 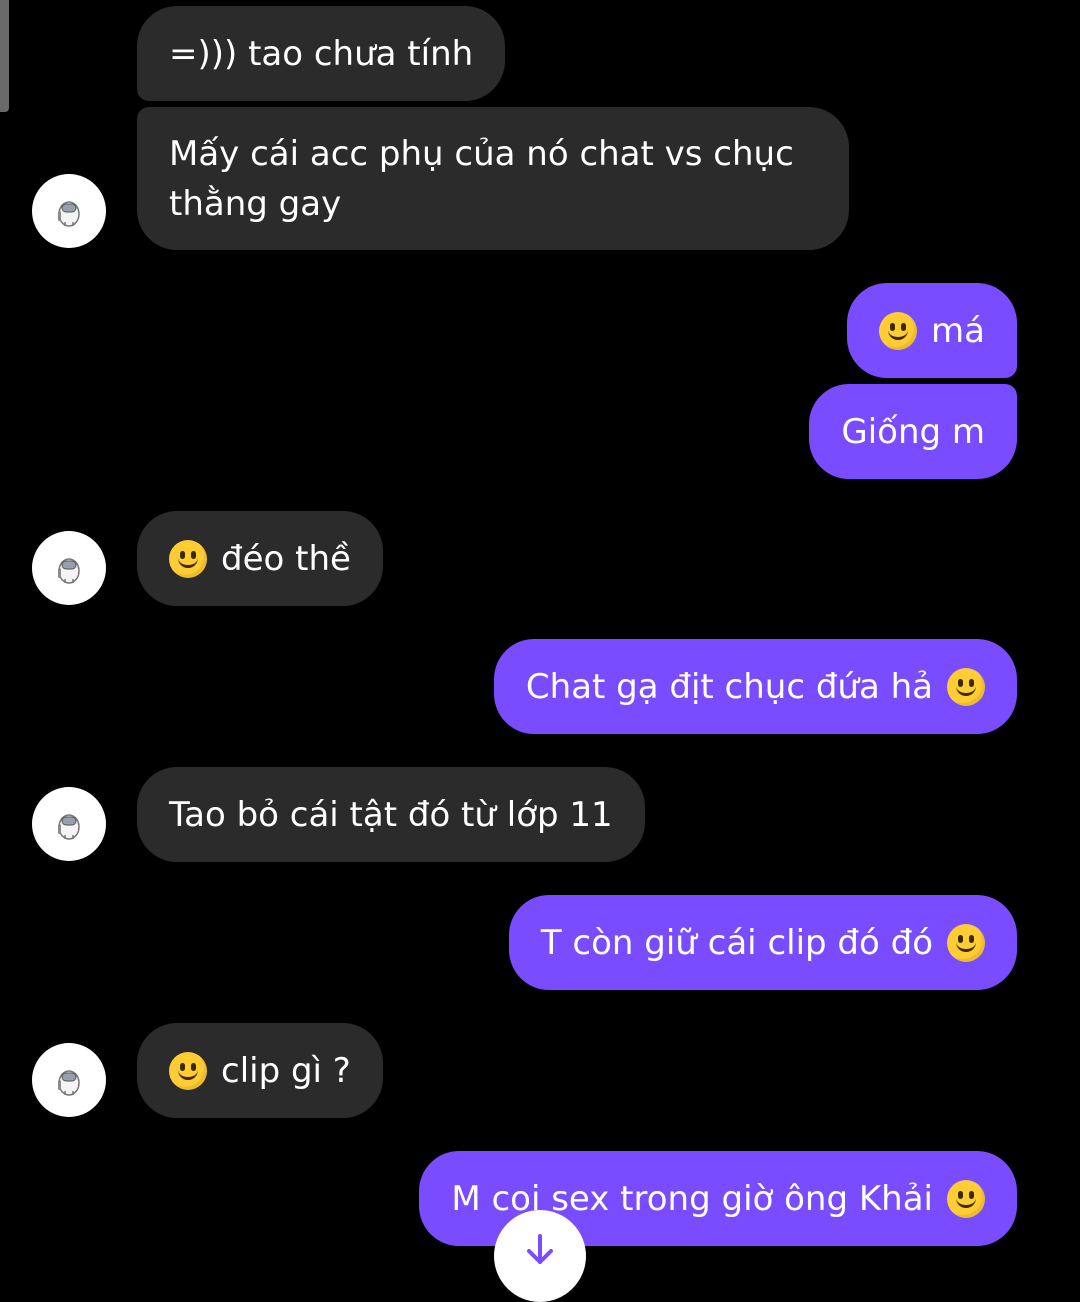 I want to click on arrow-down-icon, so click(x=540, y=1249).